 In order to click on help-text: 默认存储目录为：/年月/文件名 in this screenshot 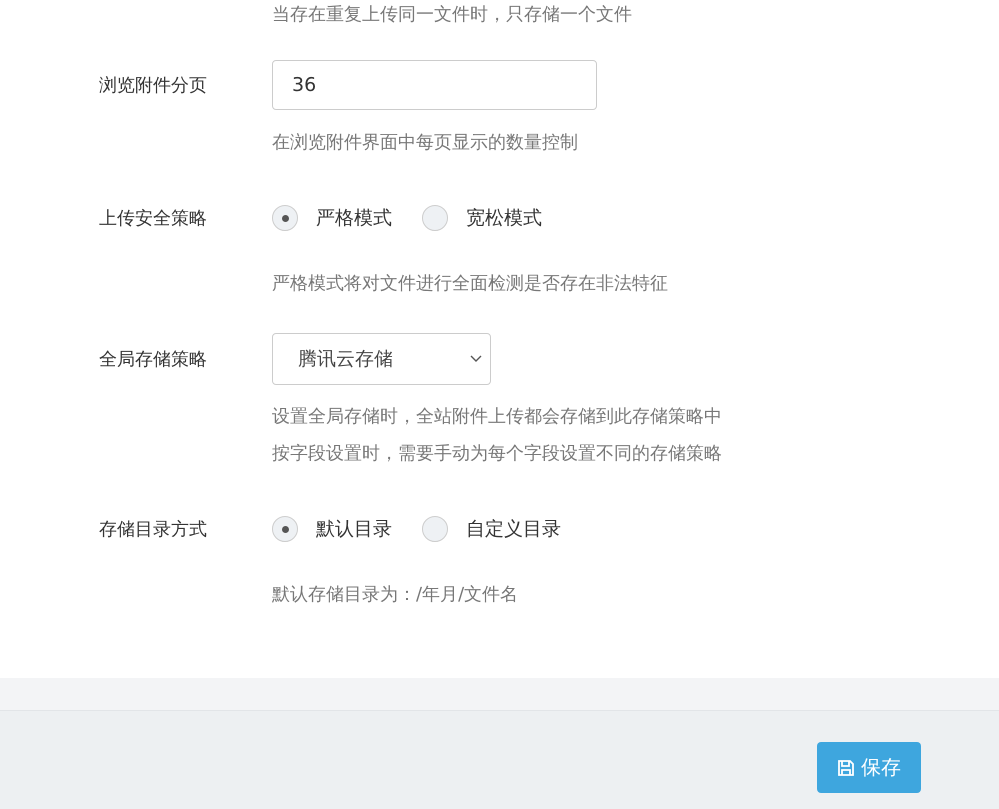, I will do `click(395, 595)`.